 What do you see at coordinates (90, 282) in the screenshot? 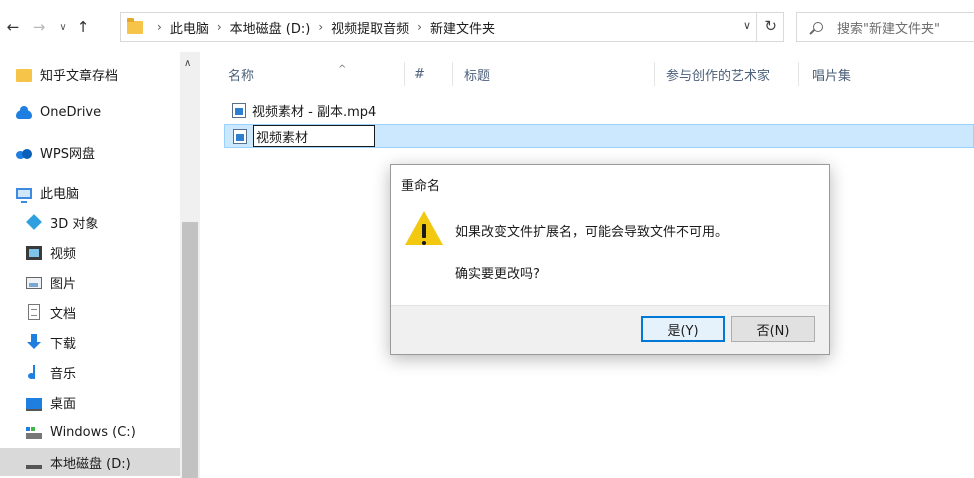
I see `nav-item-pictures: 图片` at bounding box center [90, 282].